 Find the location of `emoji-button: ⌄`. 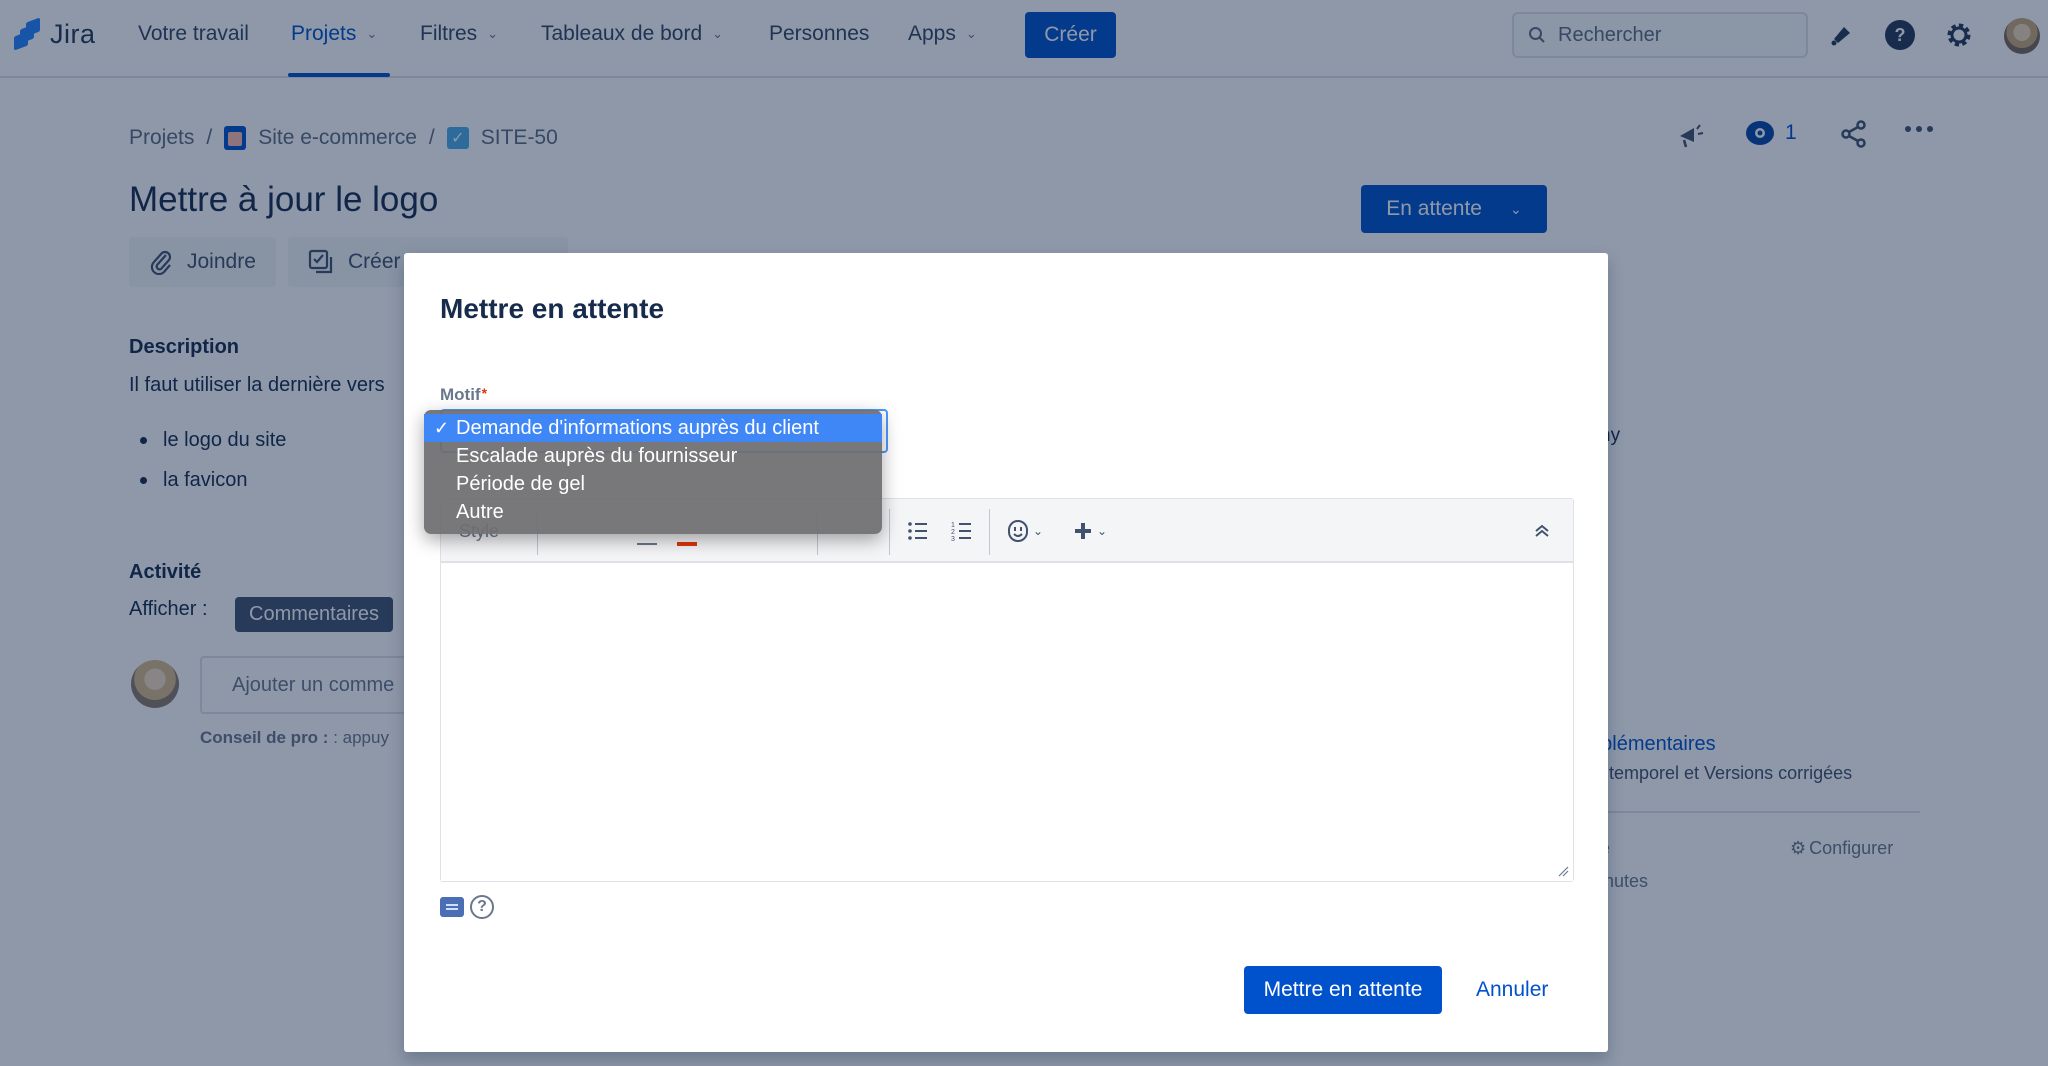

emoji-button: ⌄ is located at coordinates (1025, 531).